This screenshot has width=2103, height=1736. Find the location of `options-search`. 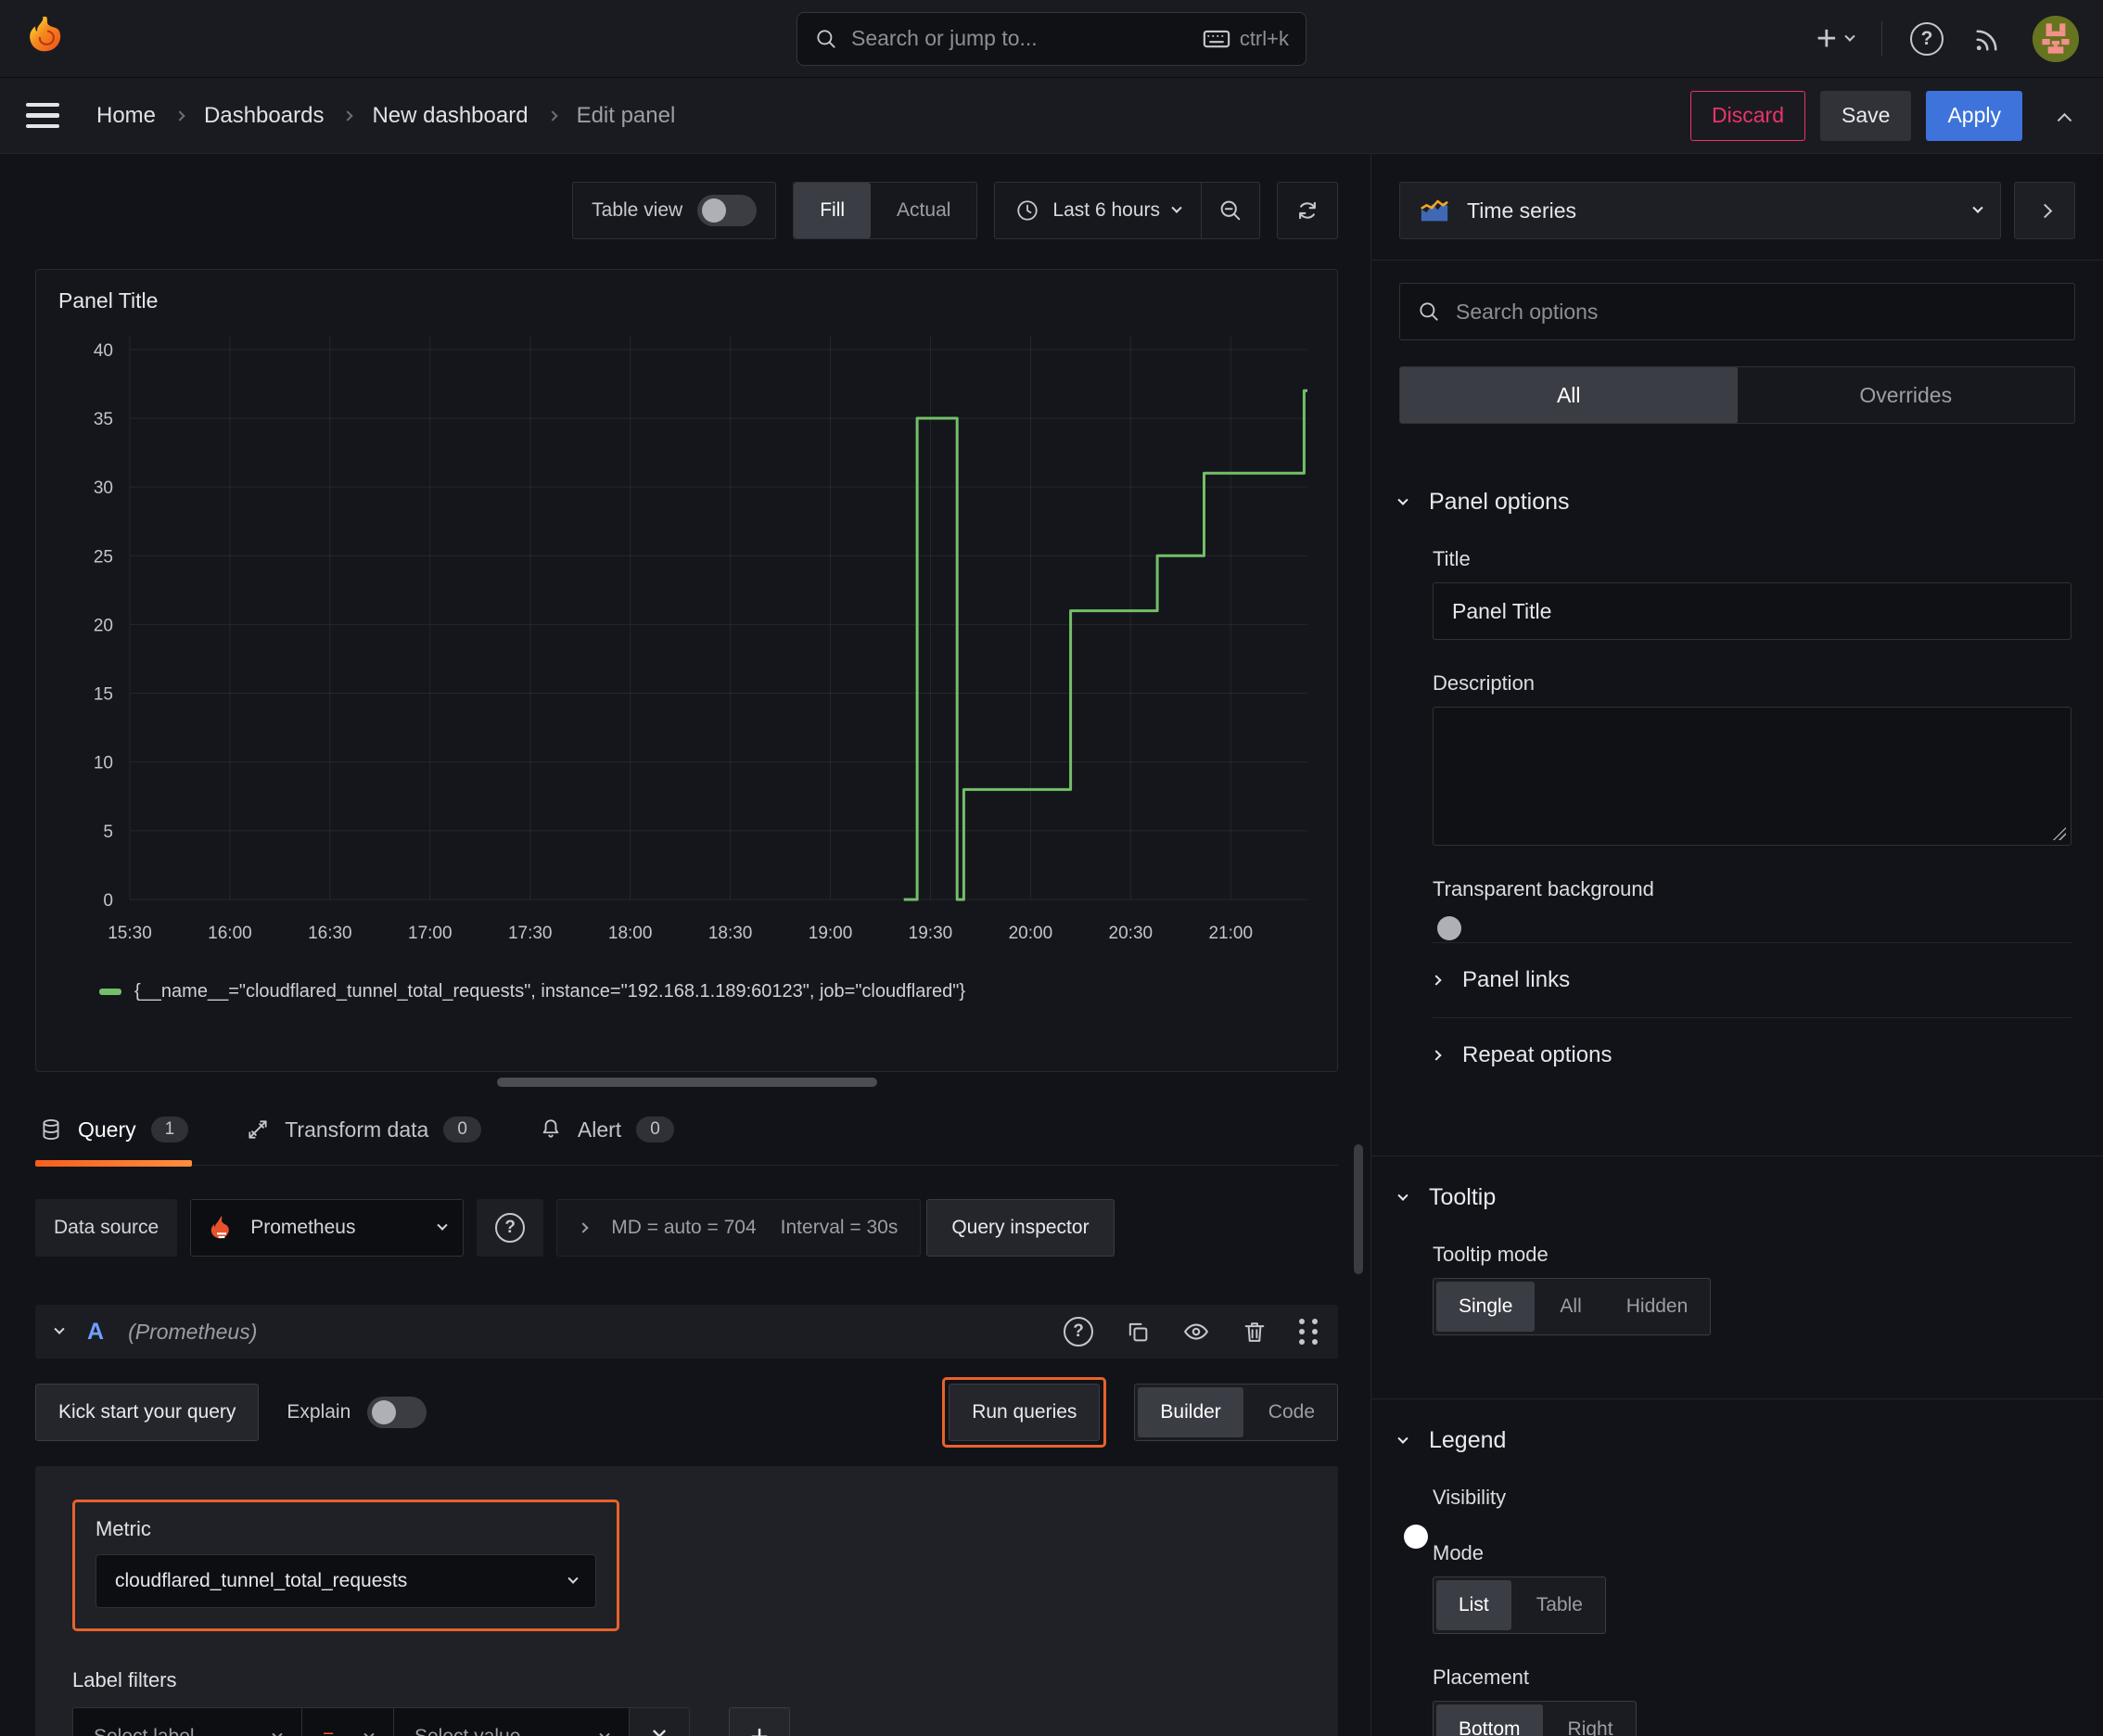

options-search is located at coordinates (1737, 311).